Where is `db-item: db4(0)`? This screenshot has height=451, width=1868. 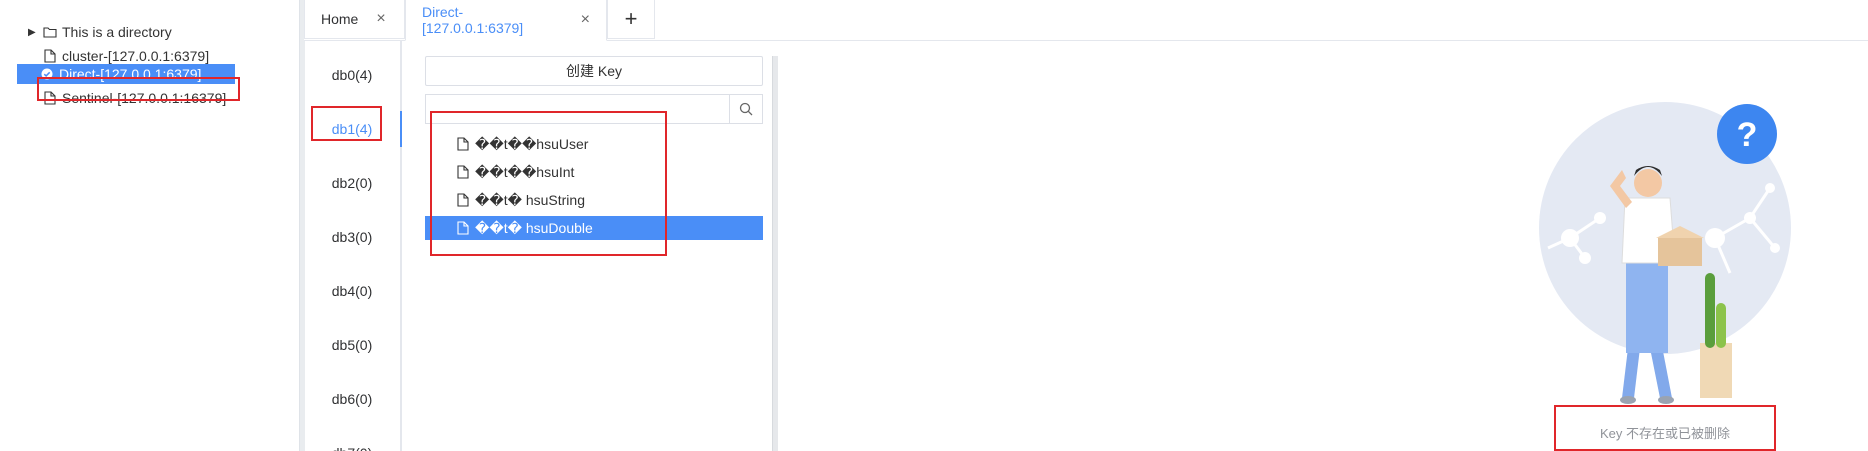 db-item: db4(0) is located at coordinates (352, 291).